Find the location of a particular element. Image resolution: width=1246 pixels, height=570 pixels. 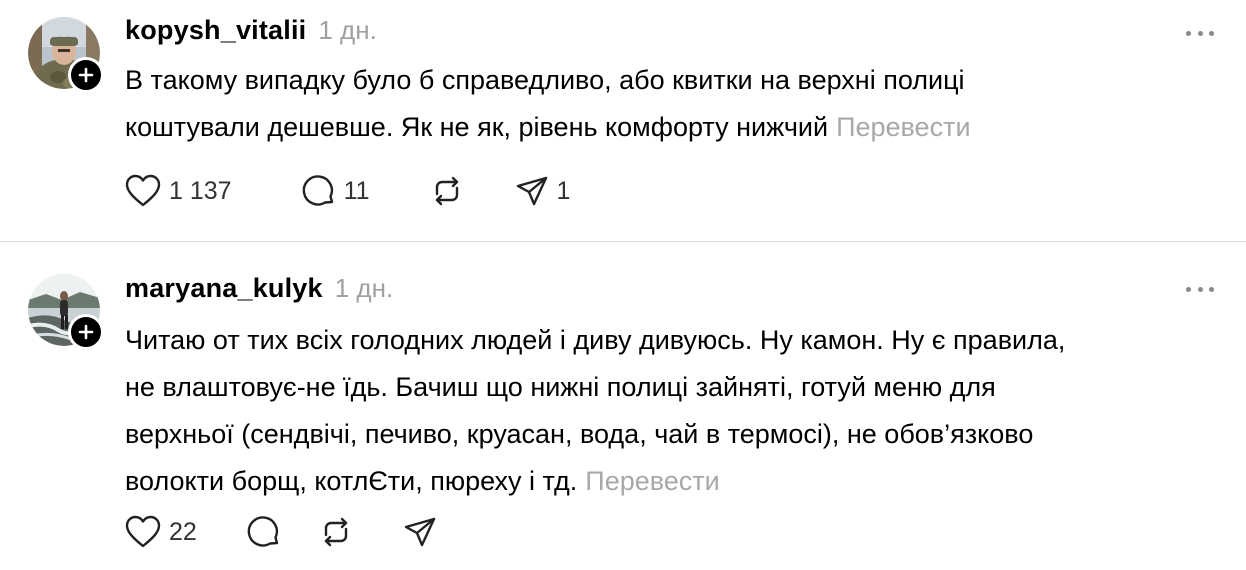

username: kopysh_vitalii is located at coordinates (215, 30).